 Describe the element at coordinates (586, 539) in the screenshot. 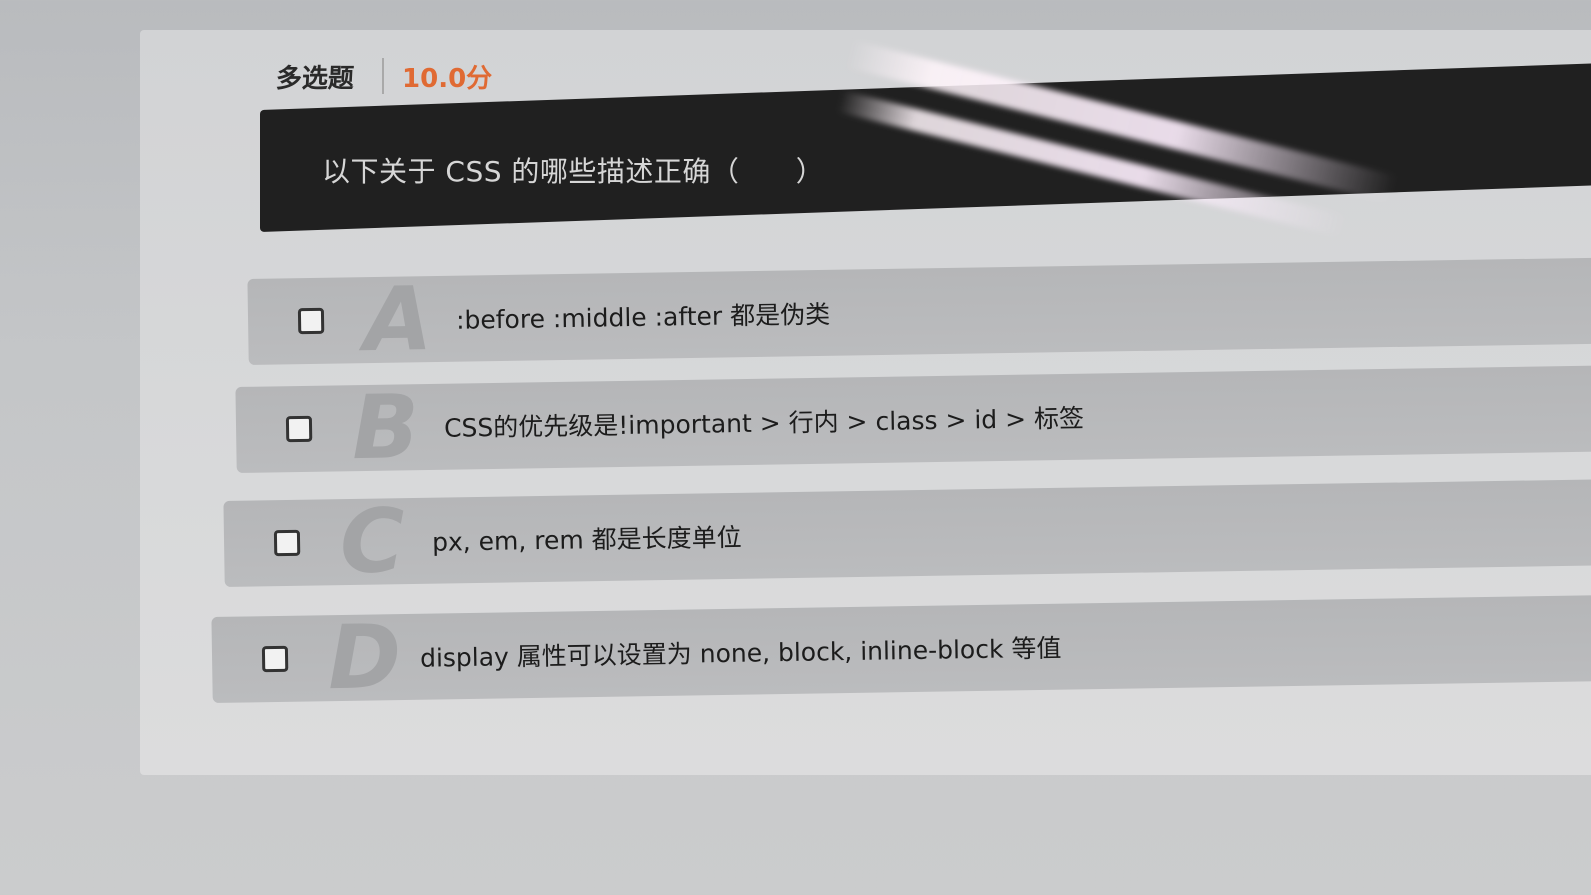

I see `option-c-text: px, em, rem 都是长度单位` at that location.